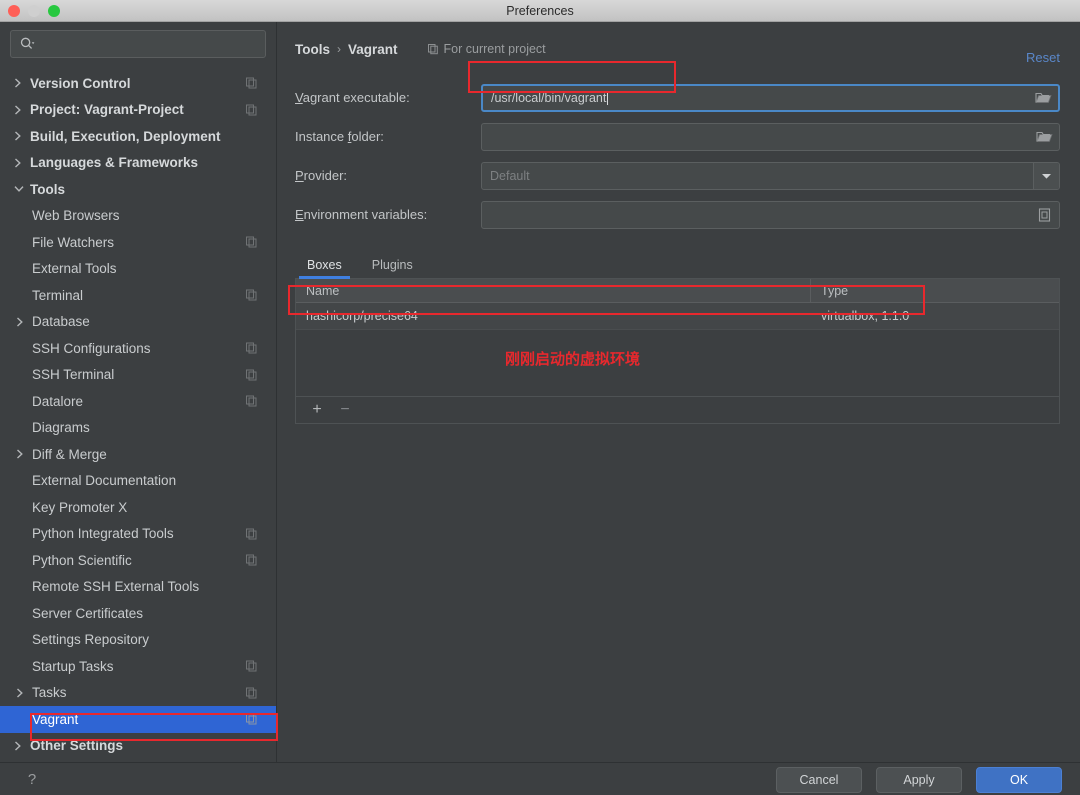 This screenshot has height=795, width=1080. What do you see at coordinates (58, 401) in the screenshot?
I see `sidebar-item-label: Datalore` at bounding box center [58, 401].